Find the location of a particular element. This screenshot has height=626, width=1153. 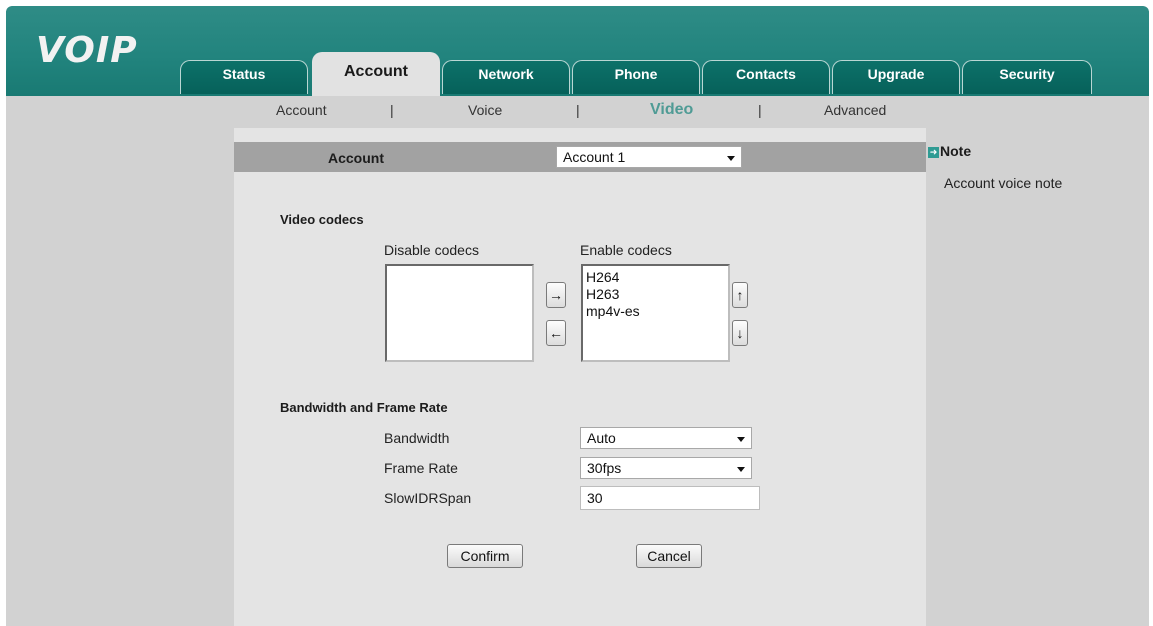

codec-item: H264 is located at coordinates (655, 277).